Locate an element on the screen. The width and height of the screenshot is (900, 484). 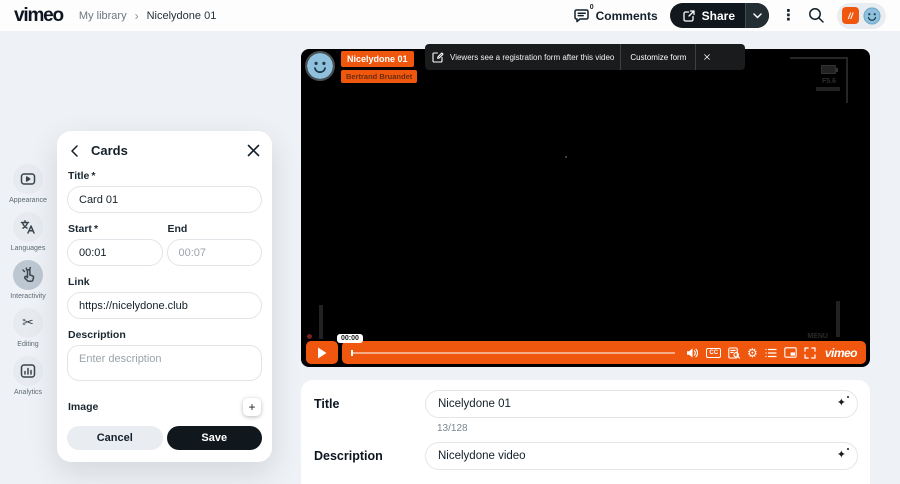
chapters-list-icon is located at coordinates (771, 353).